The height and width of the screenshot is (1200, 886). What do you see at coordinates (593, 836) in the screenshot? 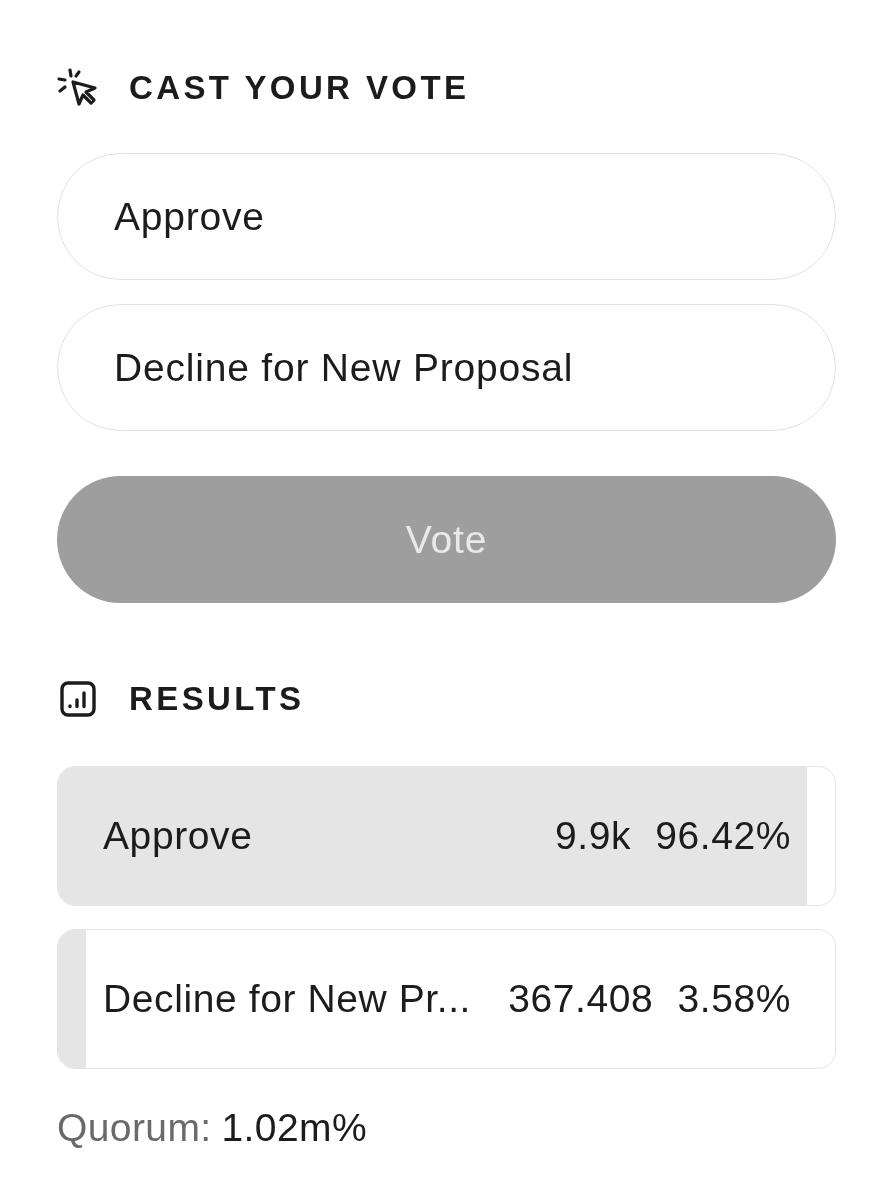
I see `vote-count: 9.9k` at bounding box center [593, 836].